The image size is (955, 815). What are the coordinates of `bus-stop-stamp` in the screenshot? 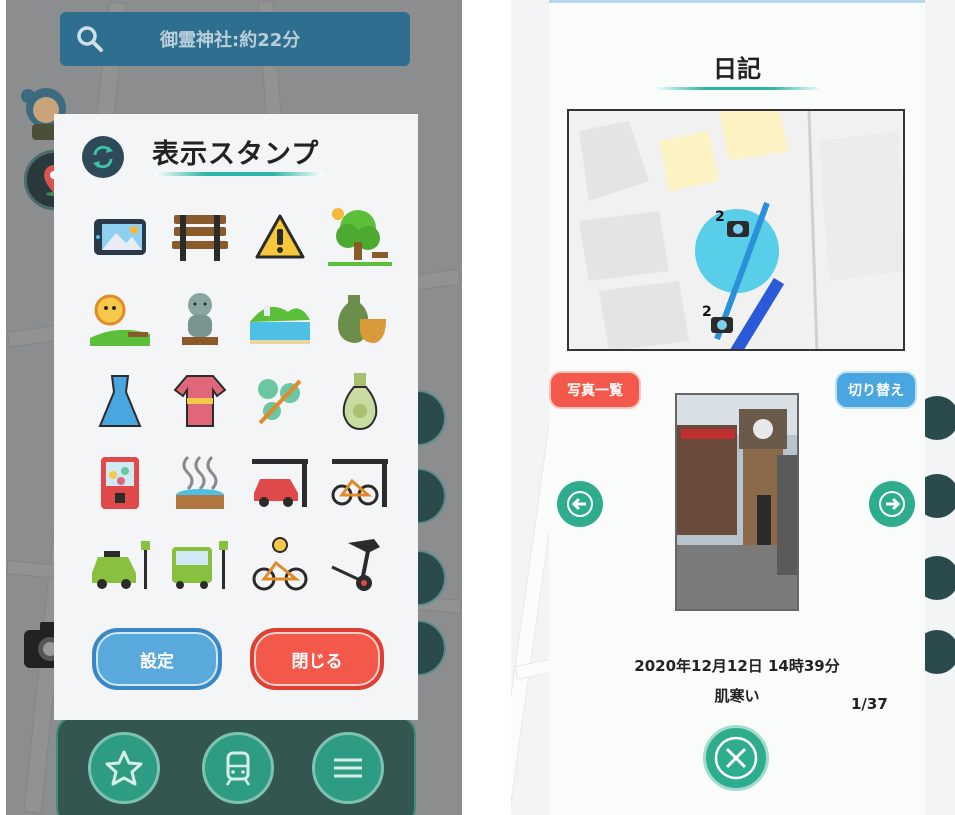 It's located at (200, 565).